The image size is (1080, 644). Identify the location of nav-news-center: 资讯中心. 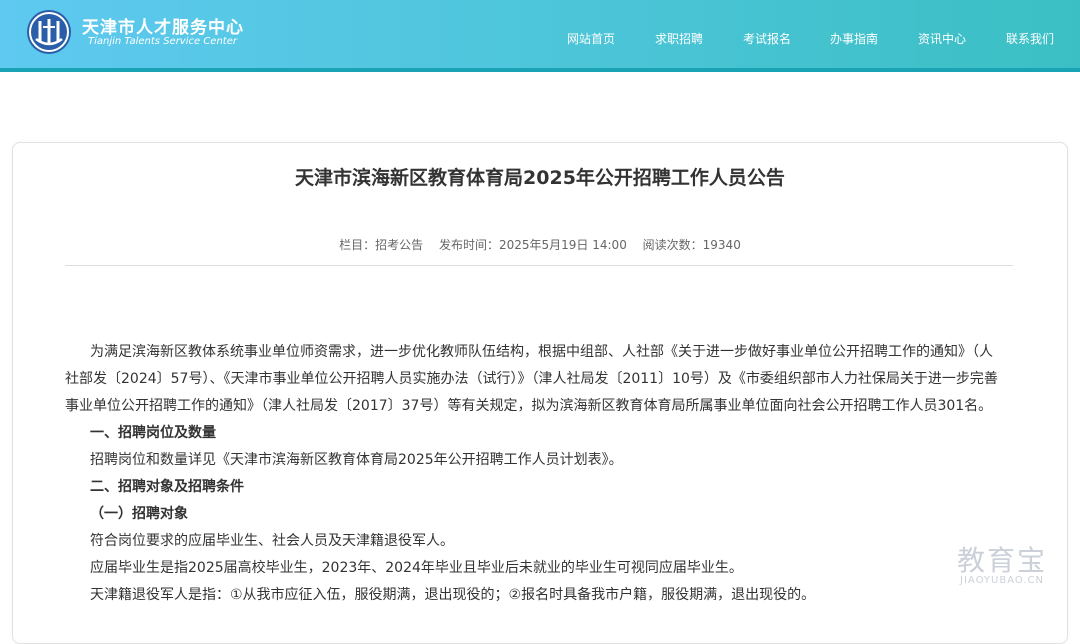
(942, 38).